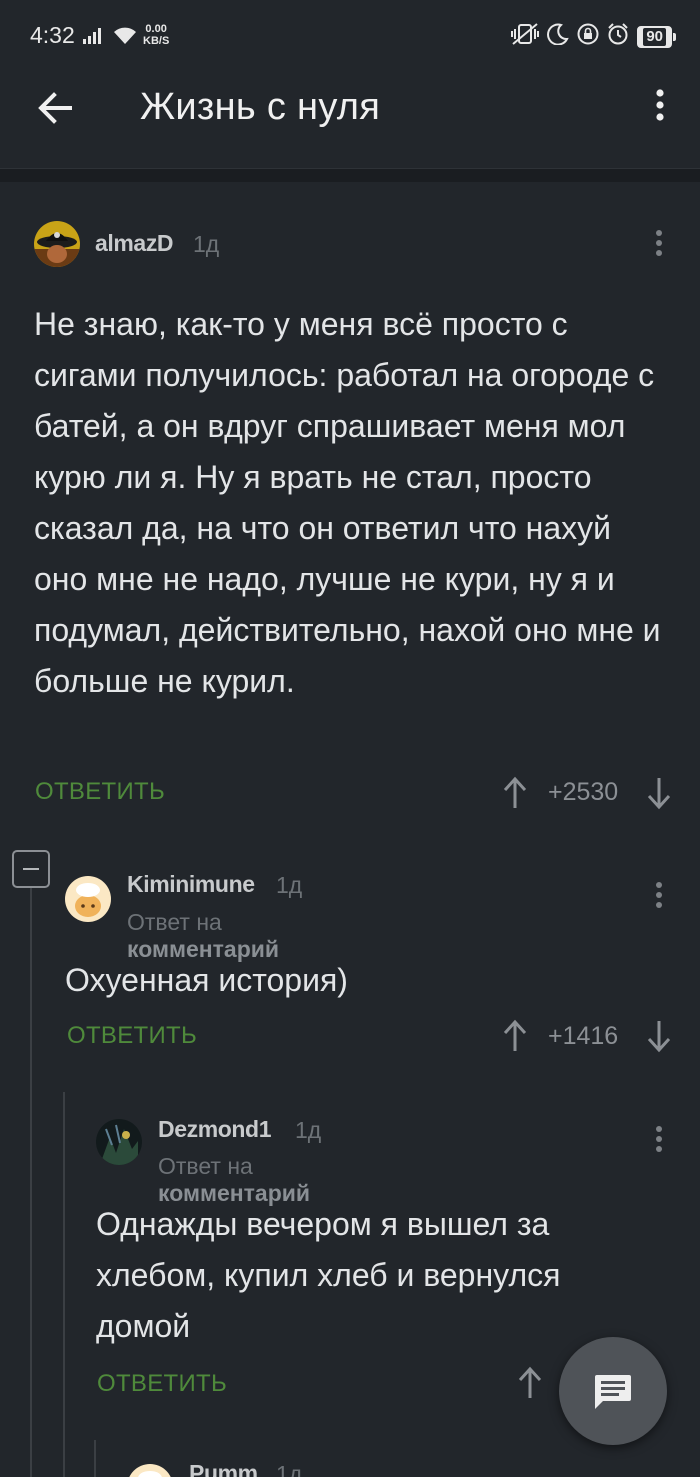  I want to click on battery-level: 90, so click(654, 36).